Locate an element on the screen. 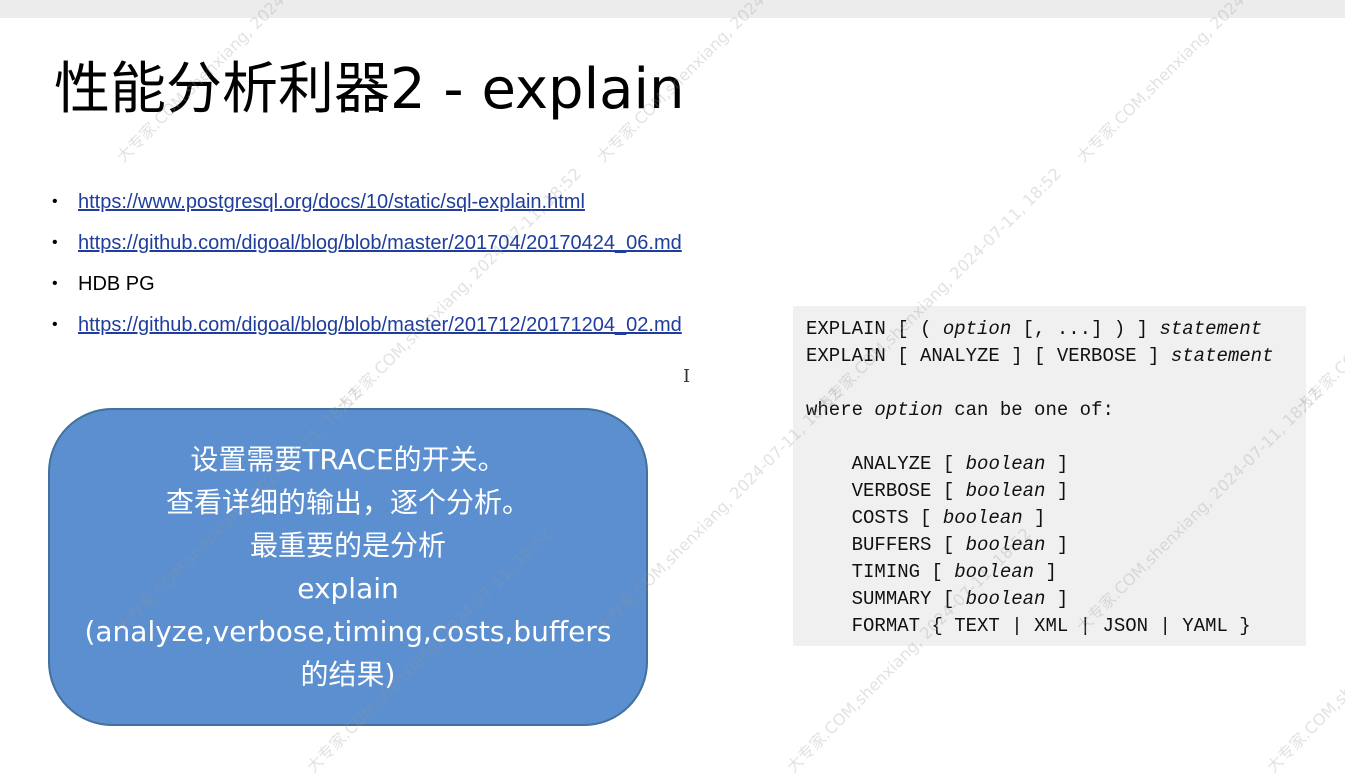  top-bar is located at coordinates (672, 9).